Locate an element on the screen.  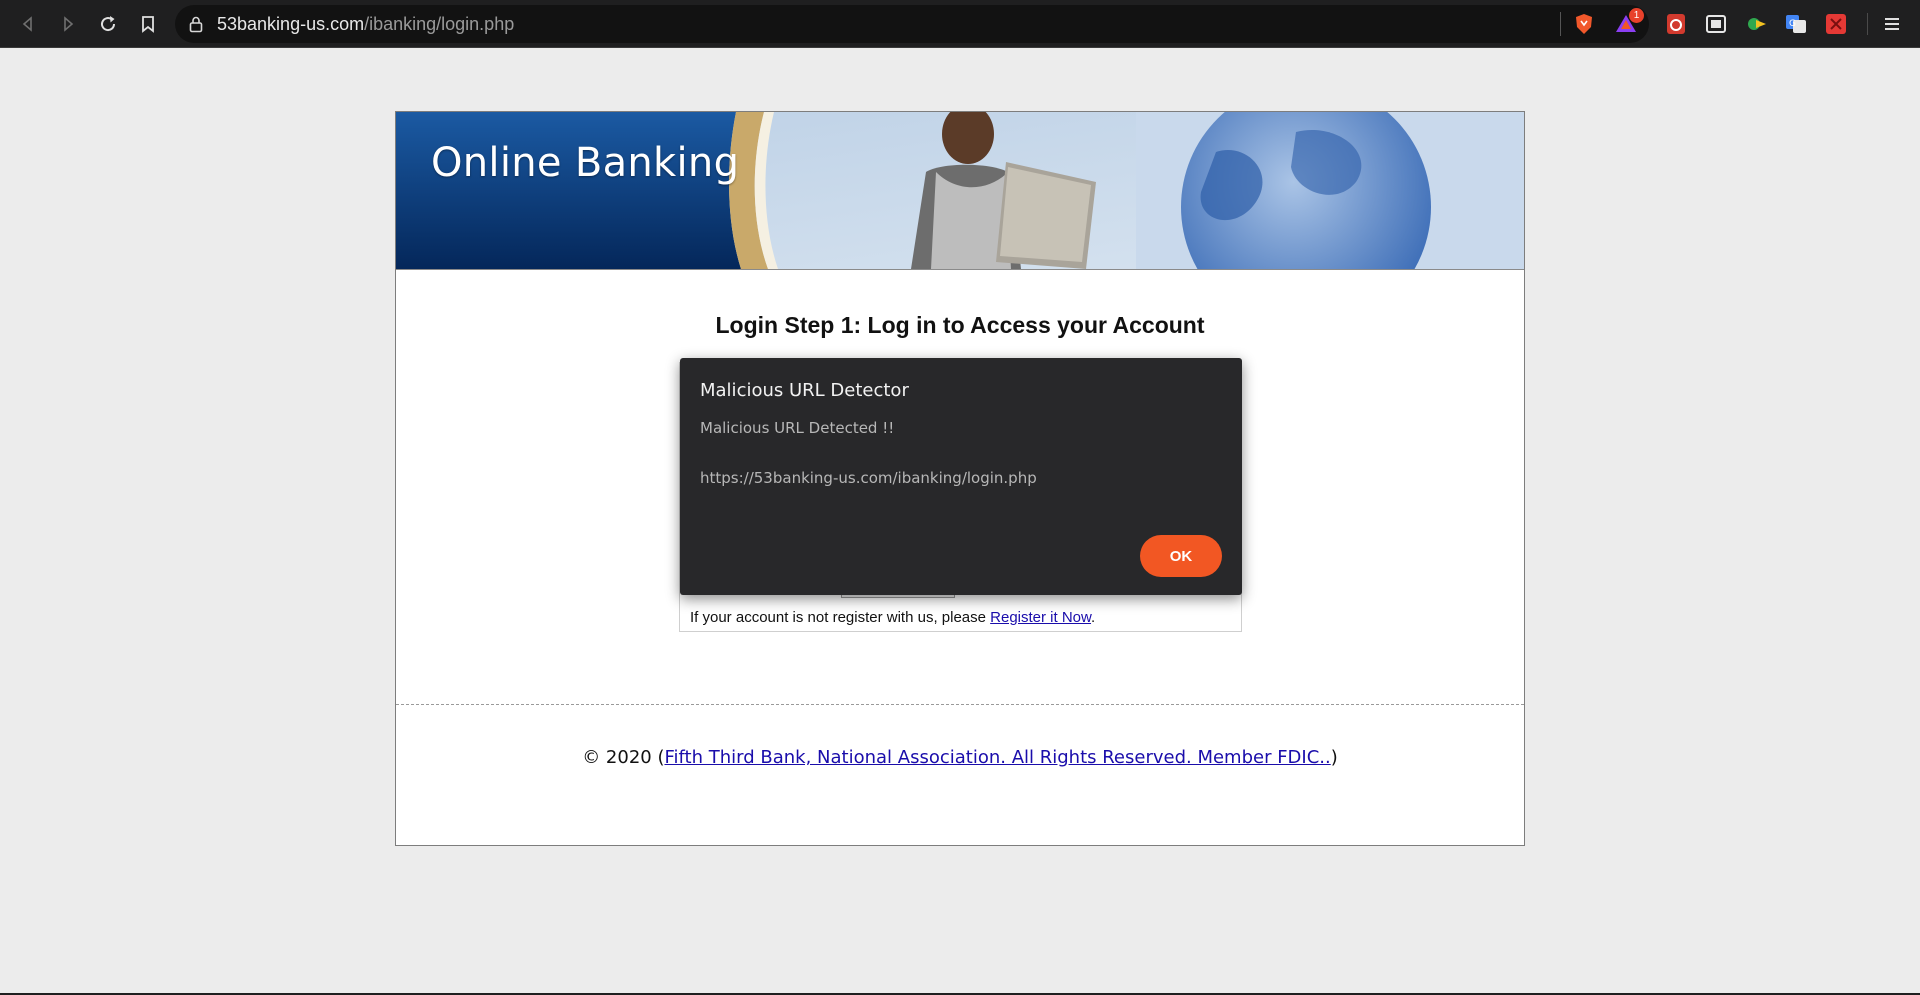
menu-icon is located at coordinates (1892, 24).